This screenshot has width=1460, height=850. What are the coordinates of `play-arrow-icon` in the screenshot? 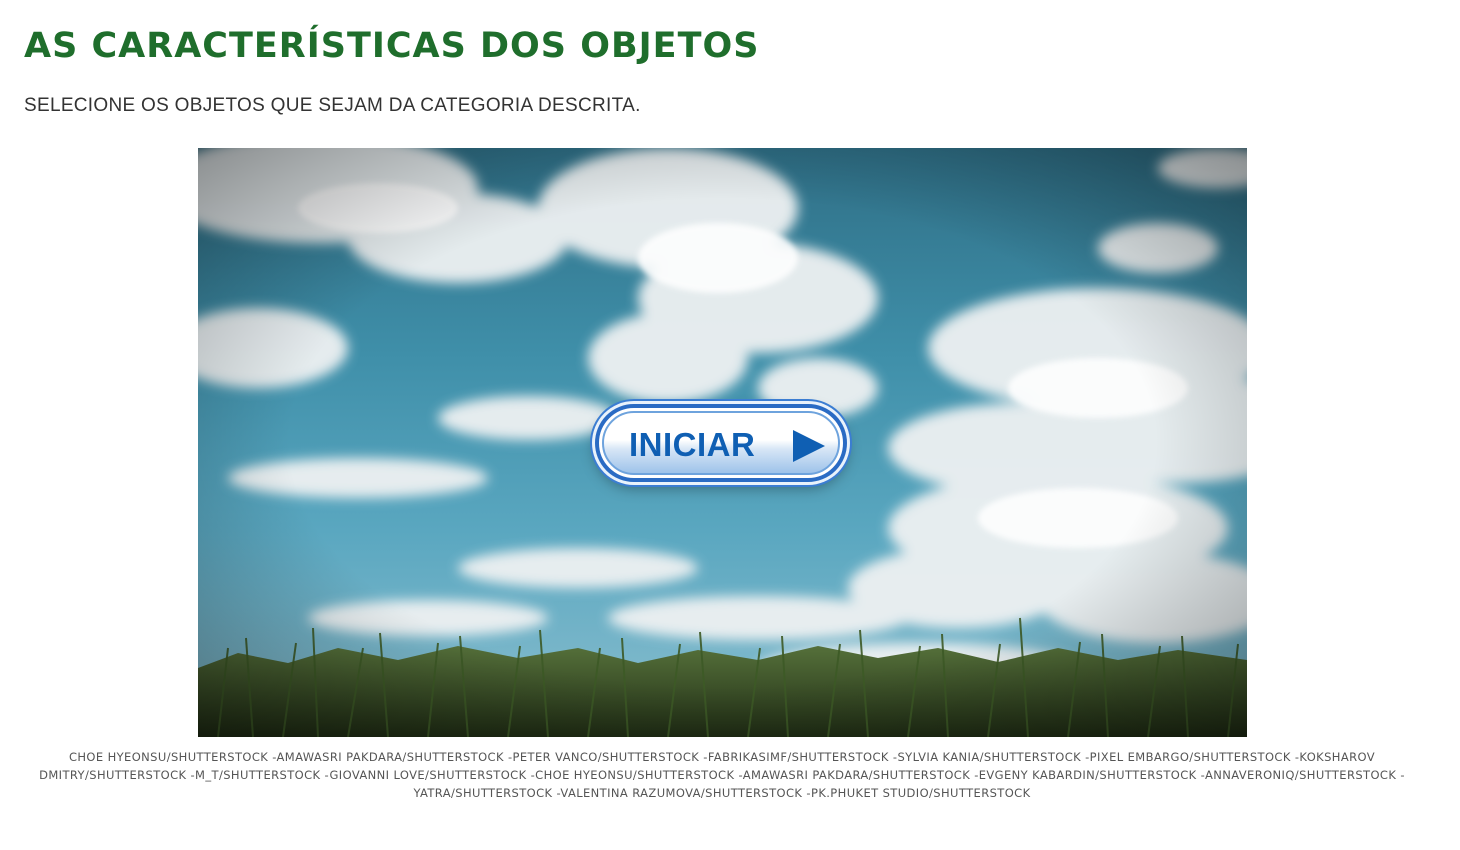 It's located at (809, 446).